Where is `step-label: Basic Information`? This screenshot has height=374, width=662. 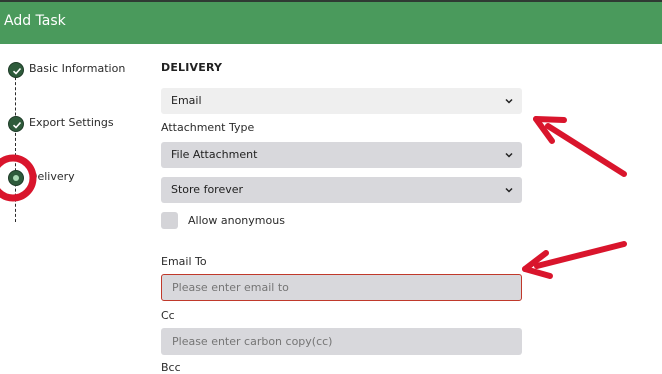
step-label: Basic Information is located at coordinates (77, 68).